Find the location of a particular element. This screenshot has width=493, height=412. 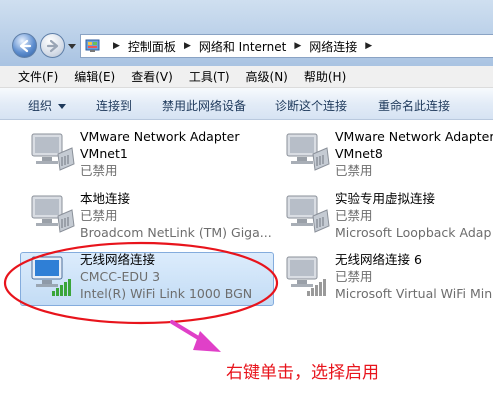

menu-help: 帮助(H) is located at coordinates (325, 76).